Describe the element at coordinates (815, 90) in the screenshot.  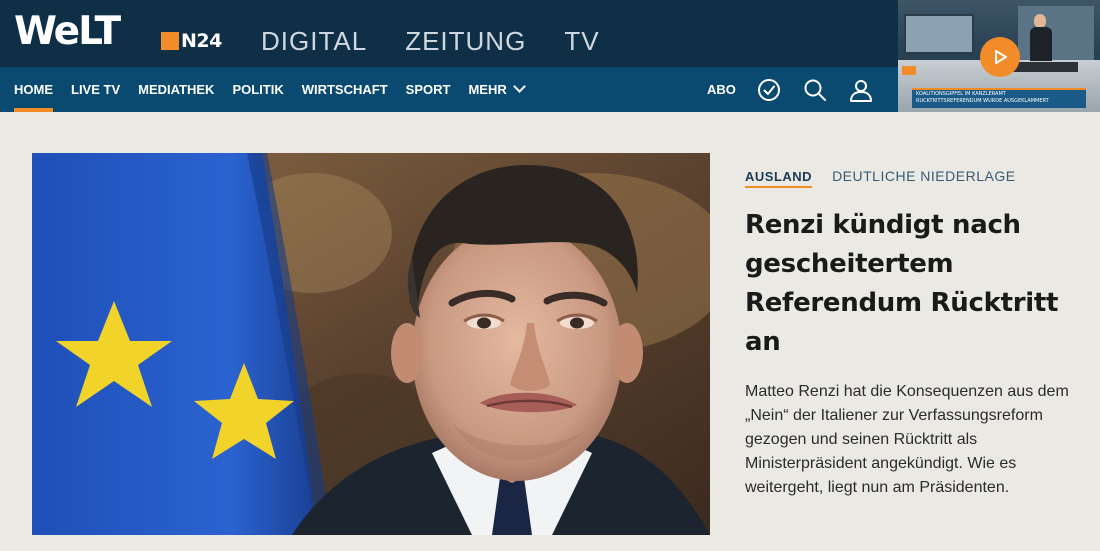
I see `search-icon` at that location.